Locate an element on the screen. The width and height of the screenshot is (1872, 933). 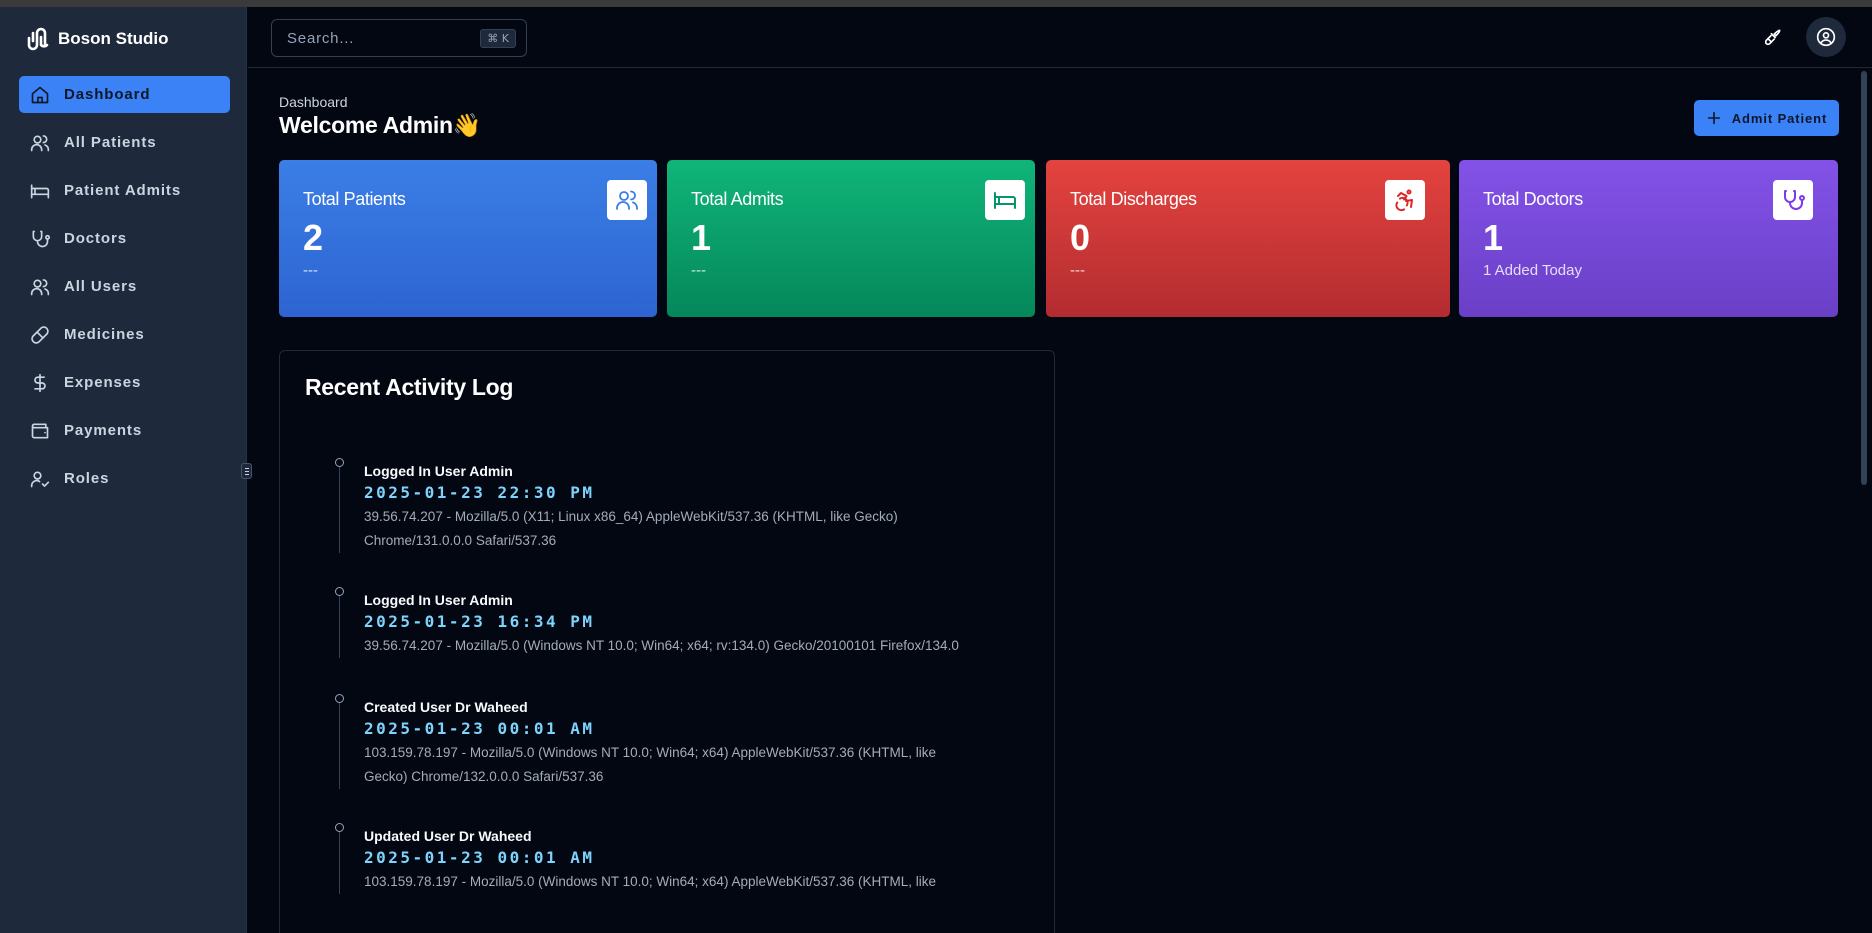
dollar-icon is located at coordinates (40, 382).